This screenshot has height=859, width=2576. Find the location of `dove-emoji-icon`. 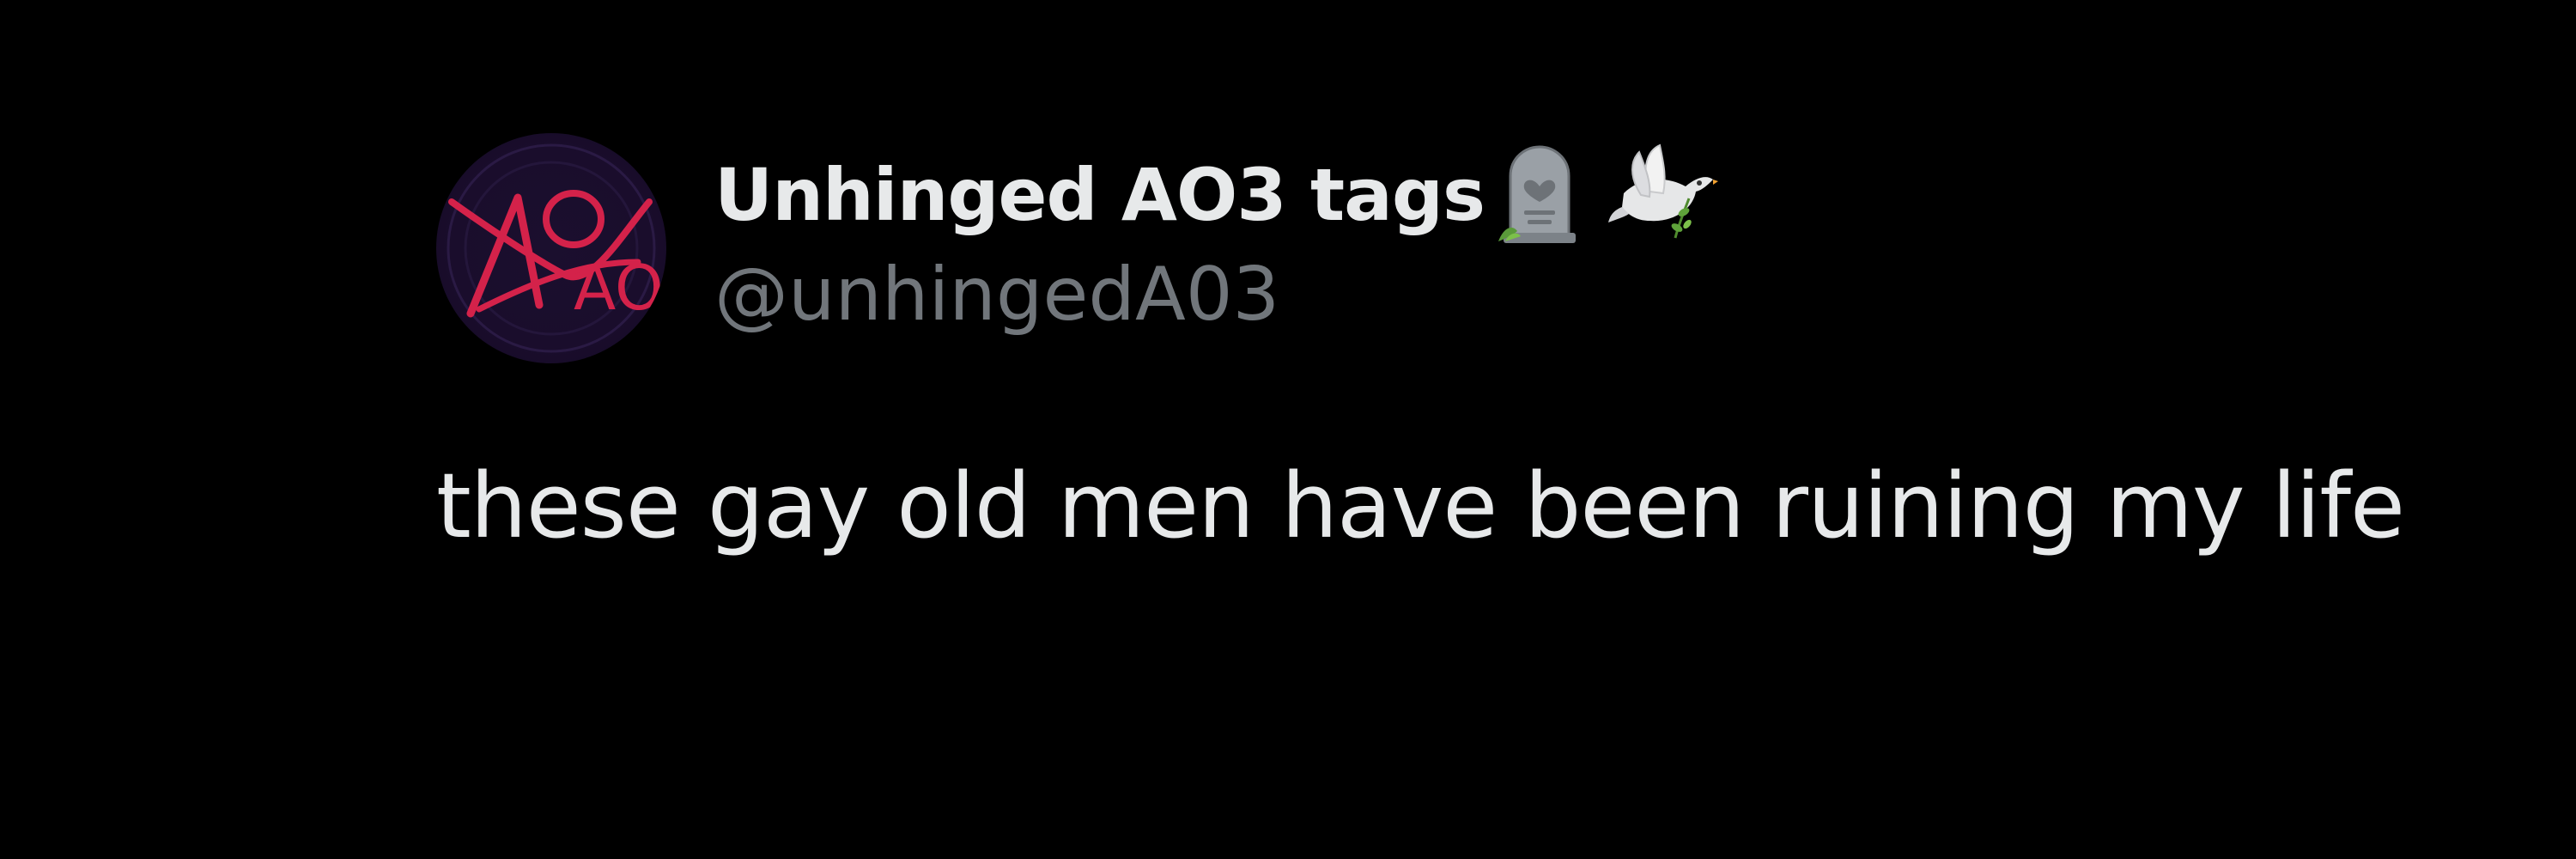

dove-emoji-icon is located at coordinates (1663, 195).